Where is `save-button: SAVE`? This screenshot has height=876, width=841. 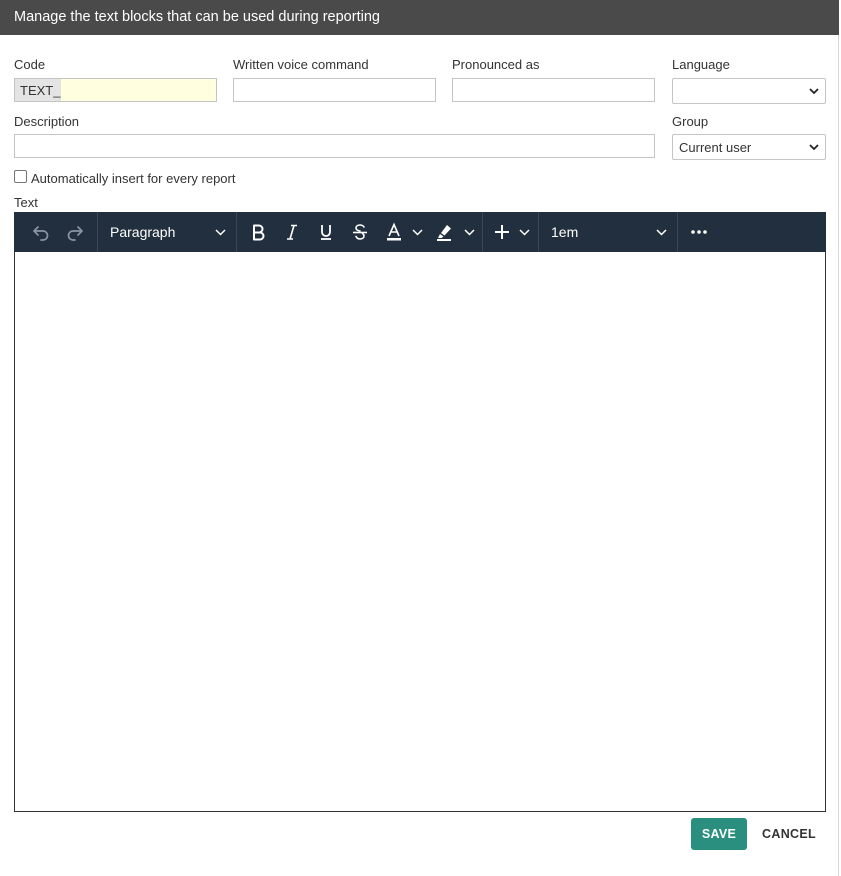 save-button: SAVE is located at coordinates (719, 834).